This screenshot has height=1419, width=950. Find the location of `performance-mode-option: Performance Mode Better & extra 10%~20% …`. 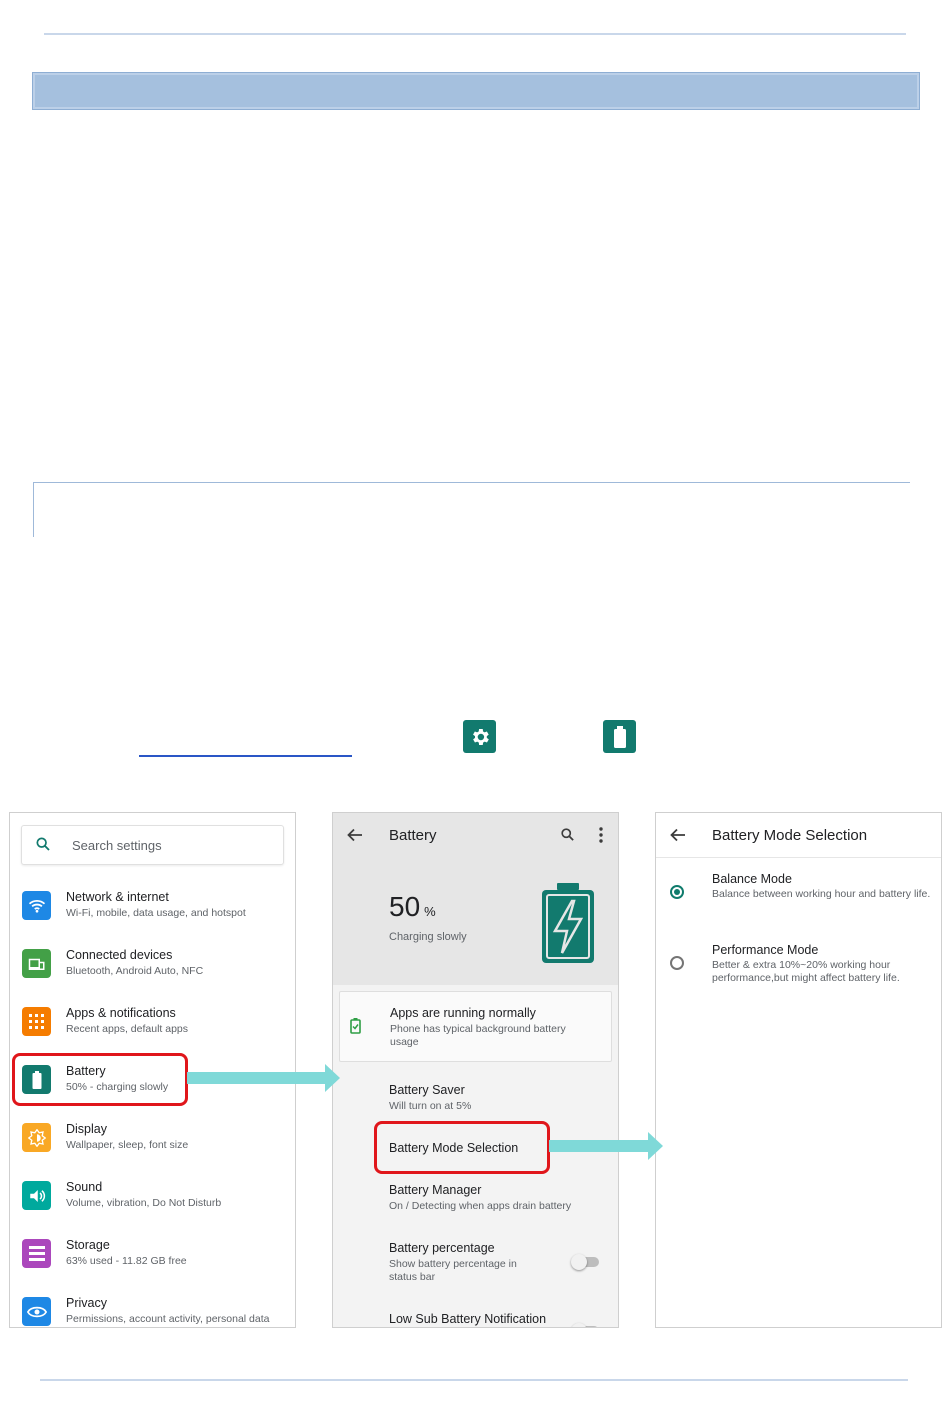

performance-mode-option: Performance Mode Better & extra 10%~20% … is located at coordinates (822, 964).